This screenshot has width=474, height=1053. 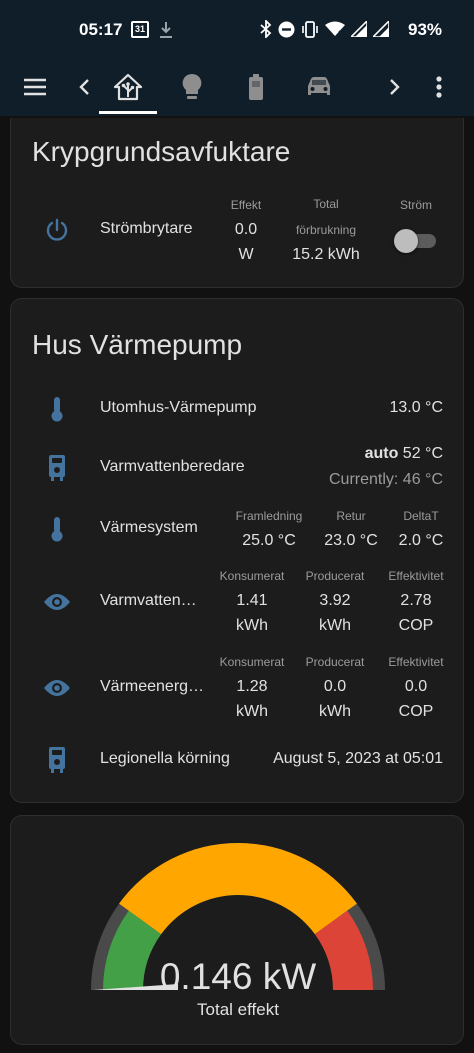 I want to click on attr-label-retur: Retur, so click(x=351, y=516).